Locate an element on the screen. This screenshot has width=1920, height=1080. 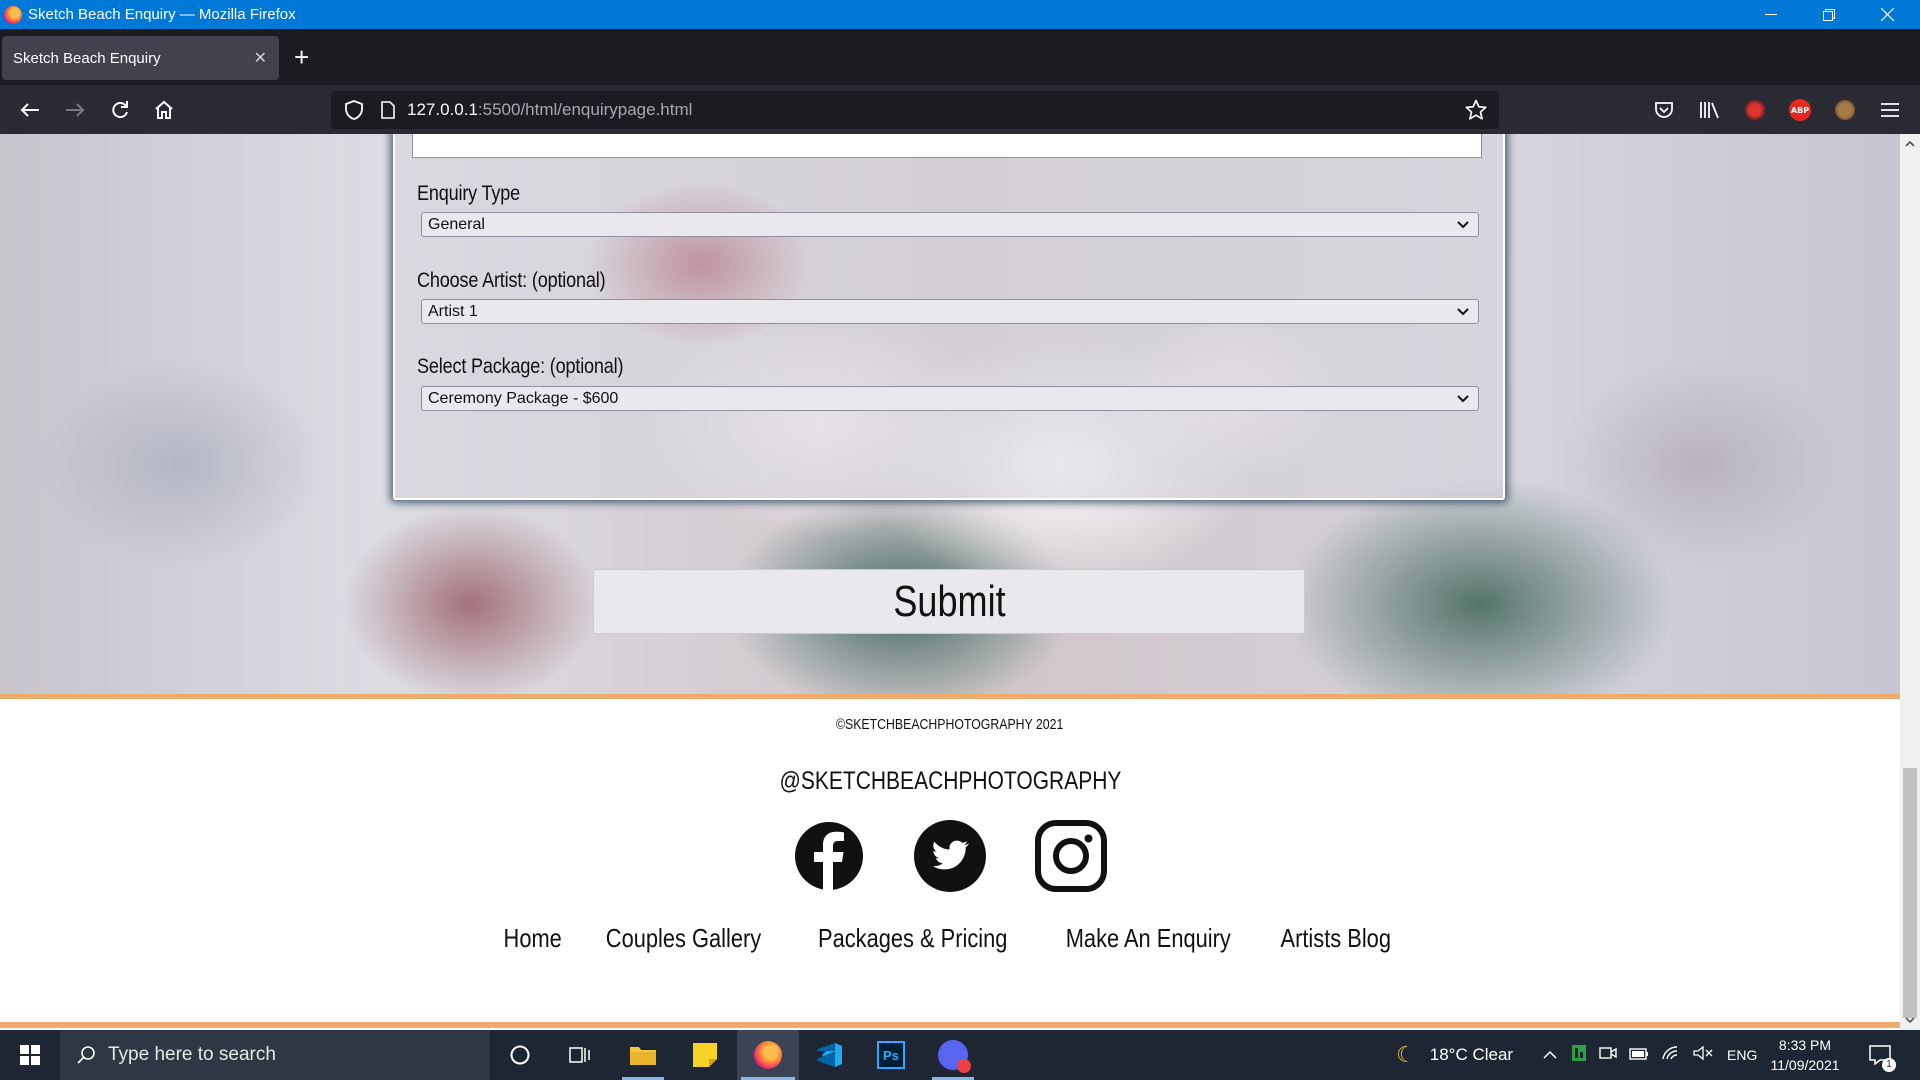
social-handle: @SKETCHBEACHPHOTOGRAPHY is located at coordinates (950, 781).